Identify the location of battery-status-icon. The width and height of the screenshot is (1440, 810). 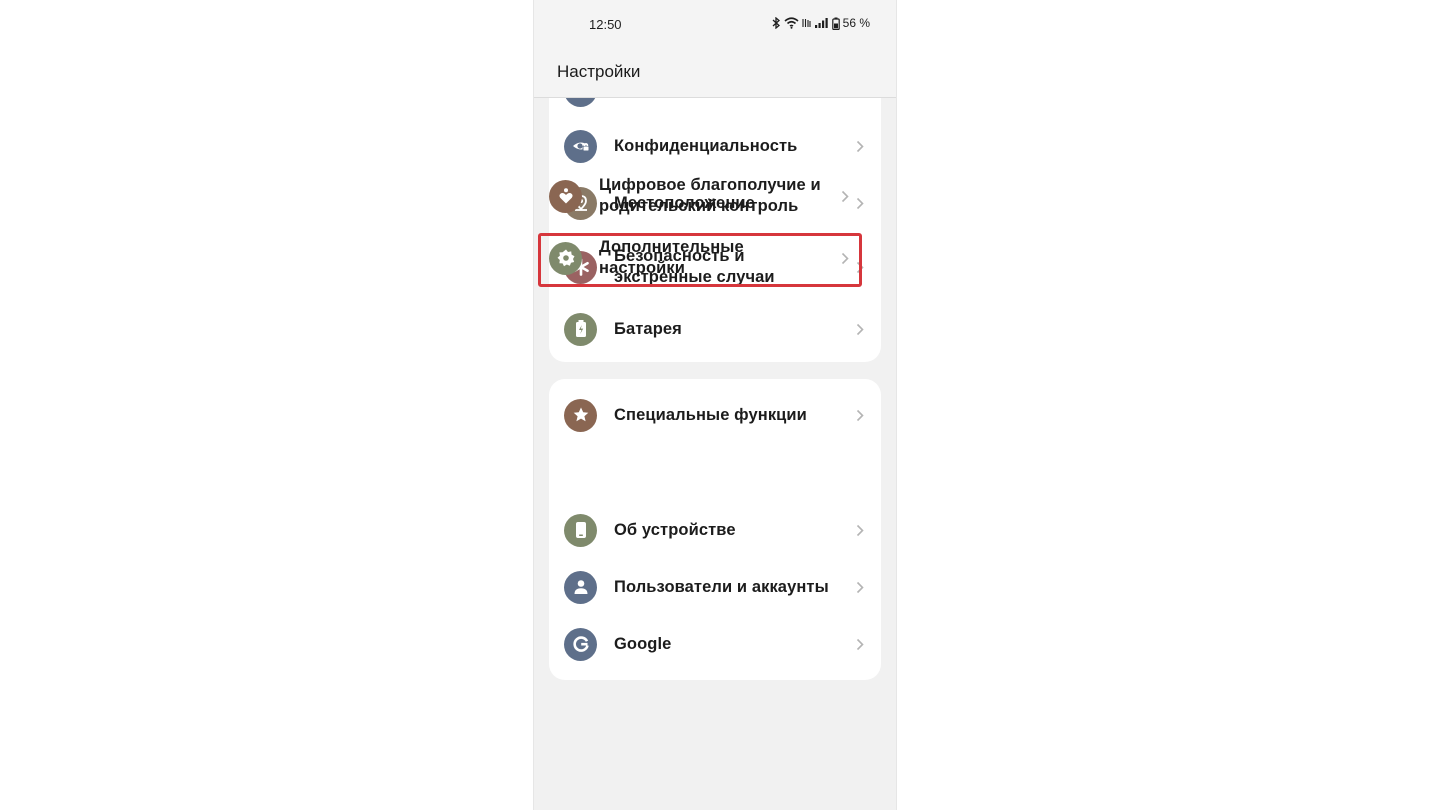
(835, 23).